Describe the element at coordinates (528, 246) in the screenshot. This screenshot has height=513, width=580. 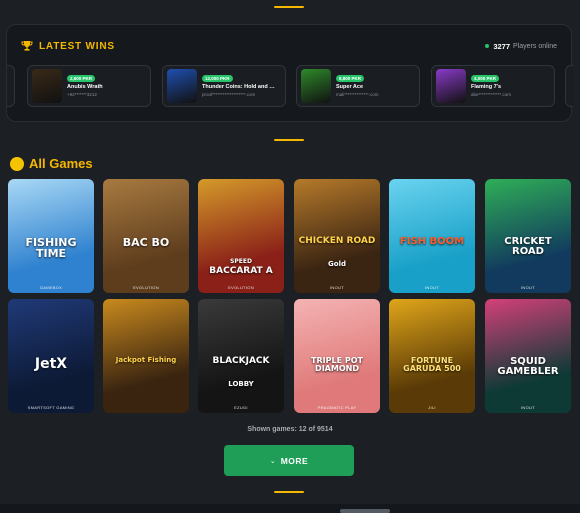
I see `game-tile-title: CRICKET ROAD` at that location.